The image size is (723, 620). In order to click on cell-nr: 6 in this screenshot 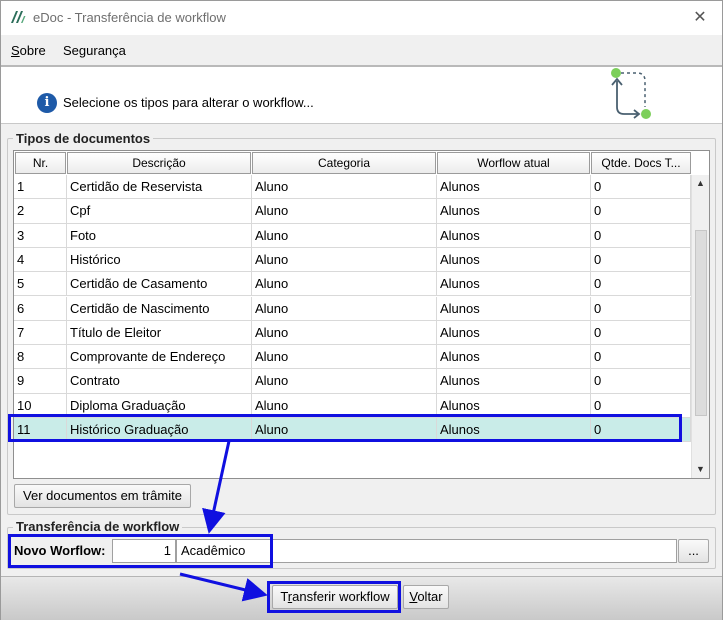, I will do `click(40, 308)`.